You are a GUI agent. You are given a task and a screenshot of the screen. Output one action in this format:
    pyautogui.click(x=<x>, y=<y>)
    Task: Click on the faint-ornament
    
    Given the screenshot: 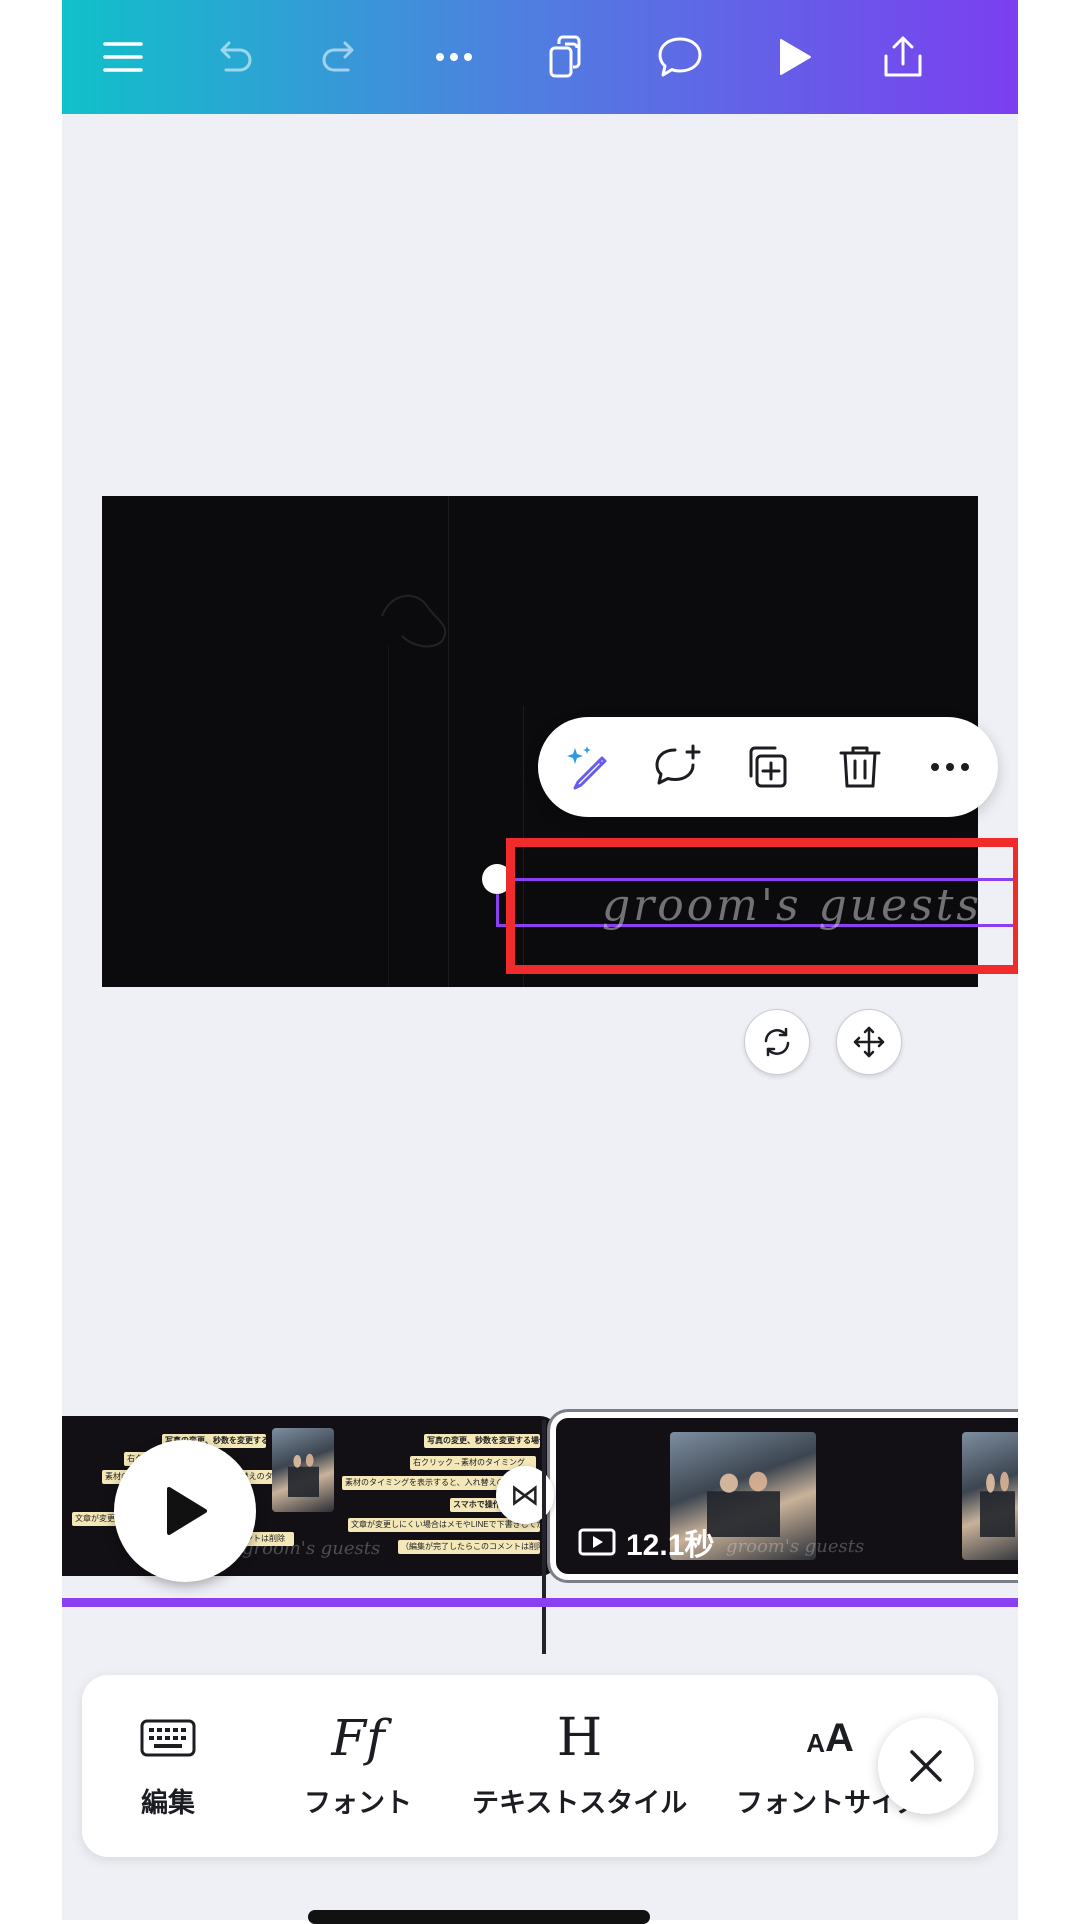 What is the action you would take?
    pyautogui.click(x=414, y=621)
    